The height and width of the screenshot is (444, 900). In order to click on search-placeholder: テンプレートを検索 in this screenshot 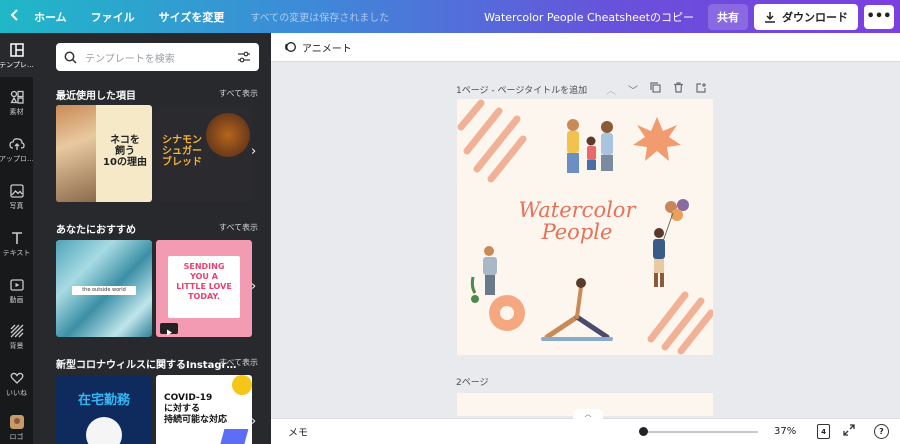, I will do `click(130, 59)`.